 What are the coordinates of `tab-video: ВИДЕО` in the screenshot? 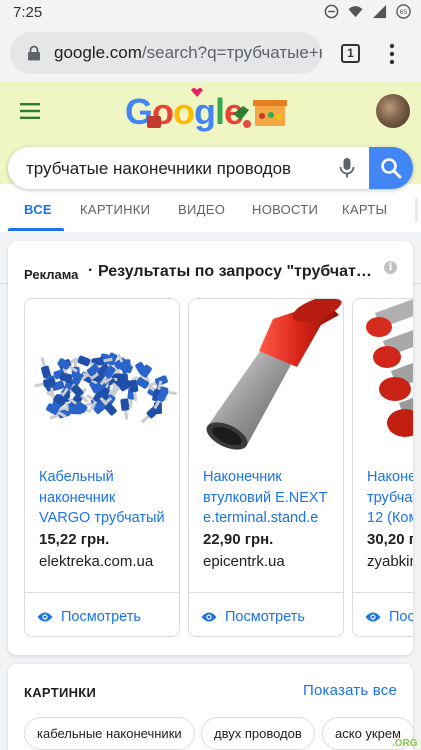 It's located at (201, 209).